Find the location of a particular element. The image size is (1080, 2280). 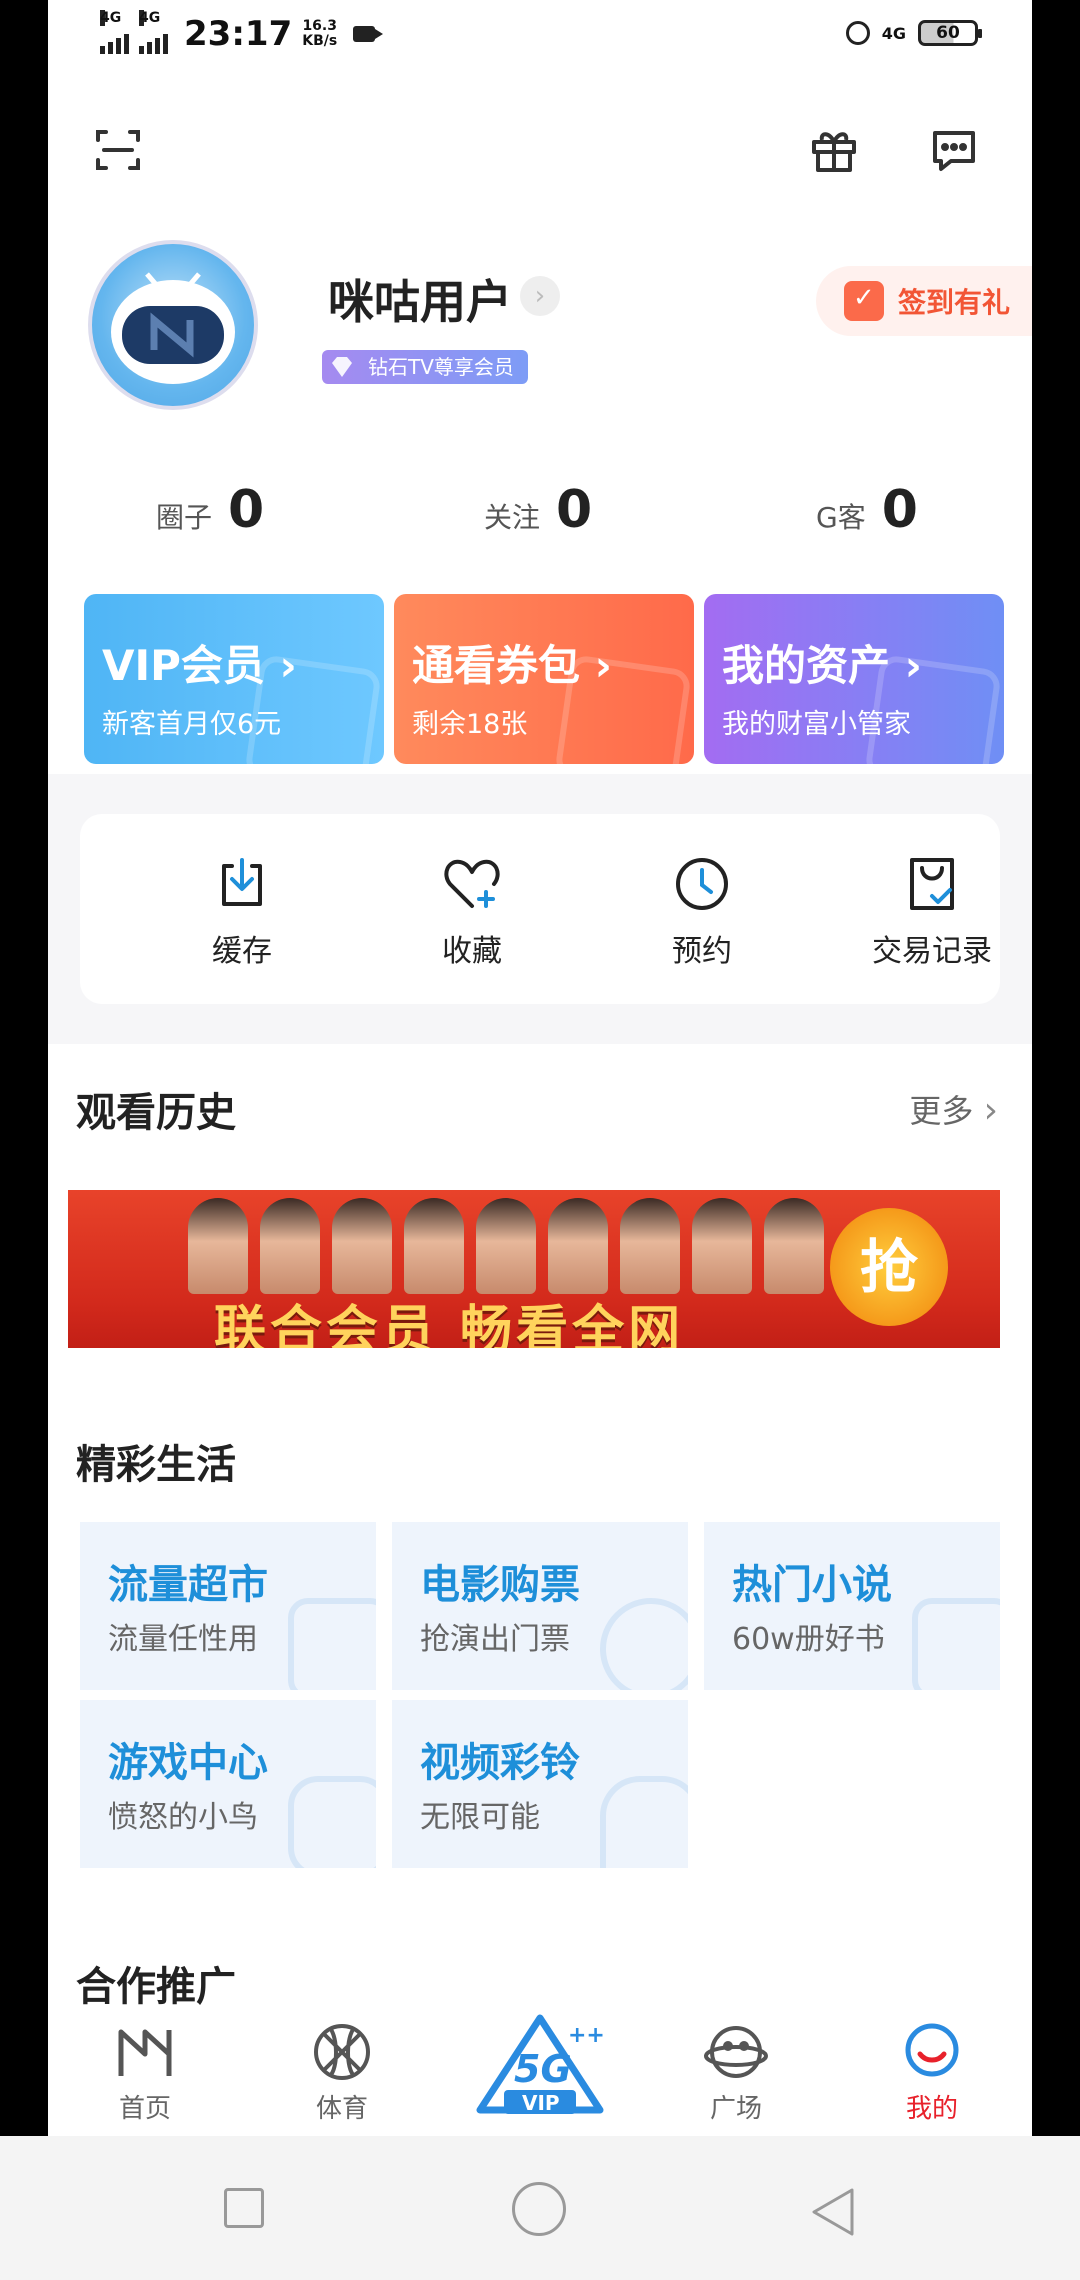

vip-card: VIP会员 › 新客首月仅6元 is located at coordinates (234, 679).